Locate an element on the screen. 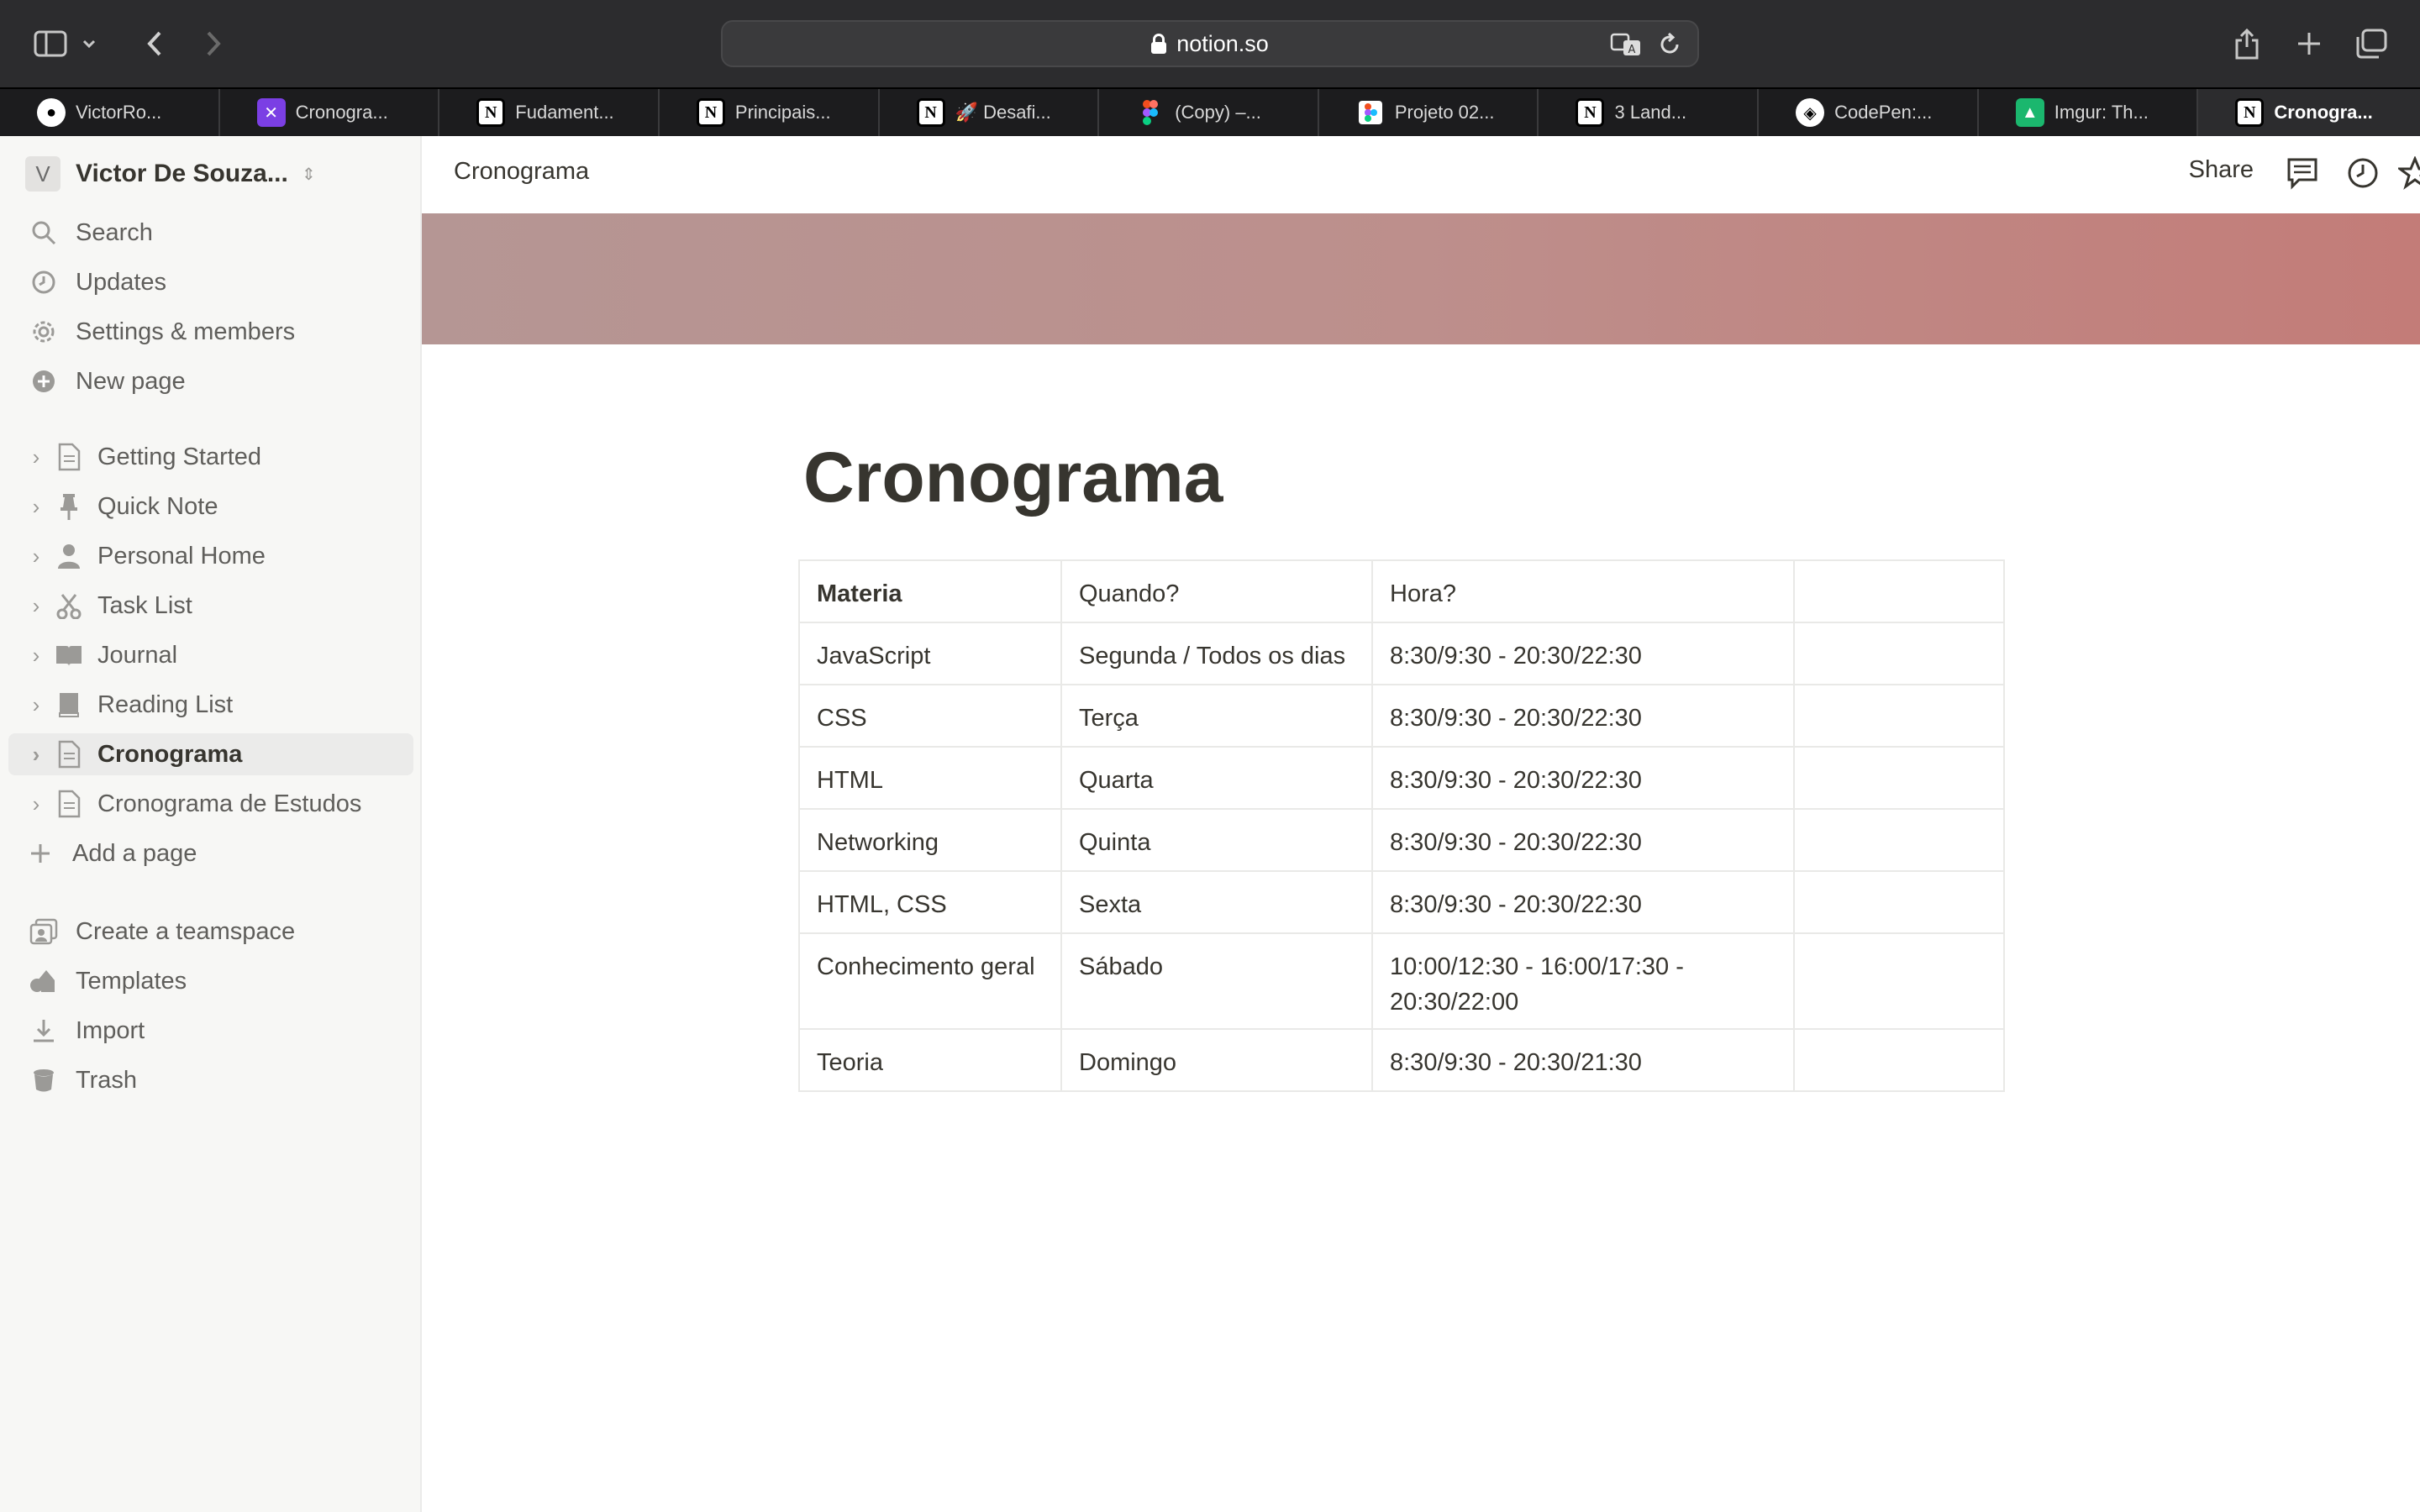 This screenshot has width=2420, height=1512. table-header-cell is located at coordinates (1899, 591).